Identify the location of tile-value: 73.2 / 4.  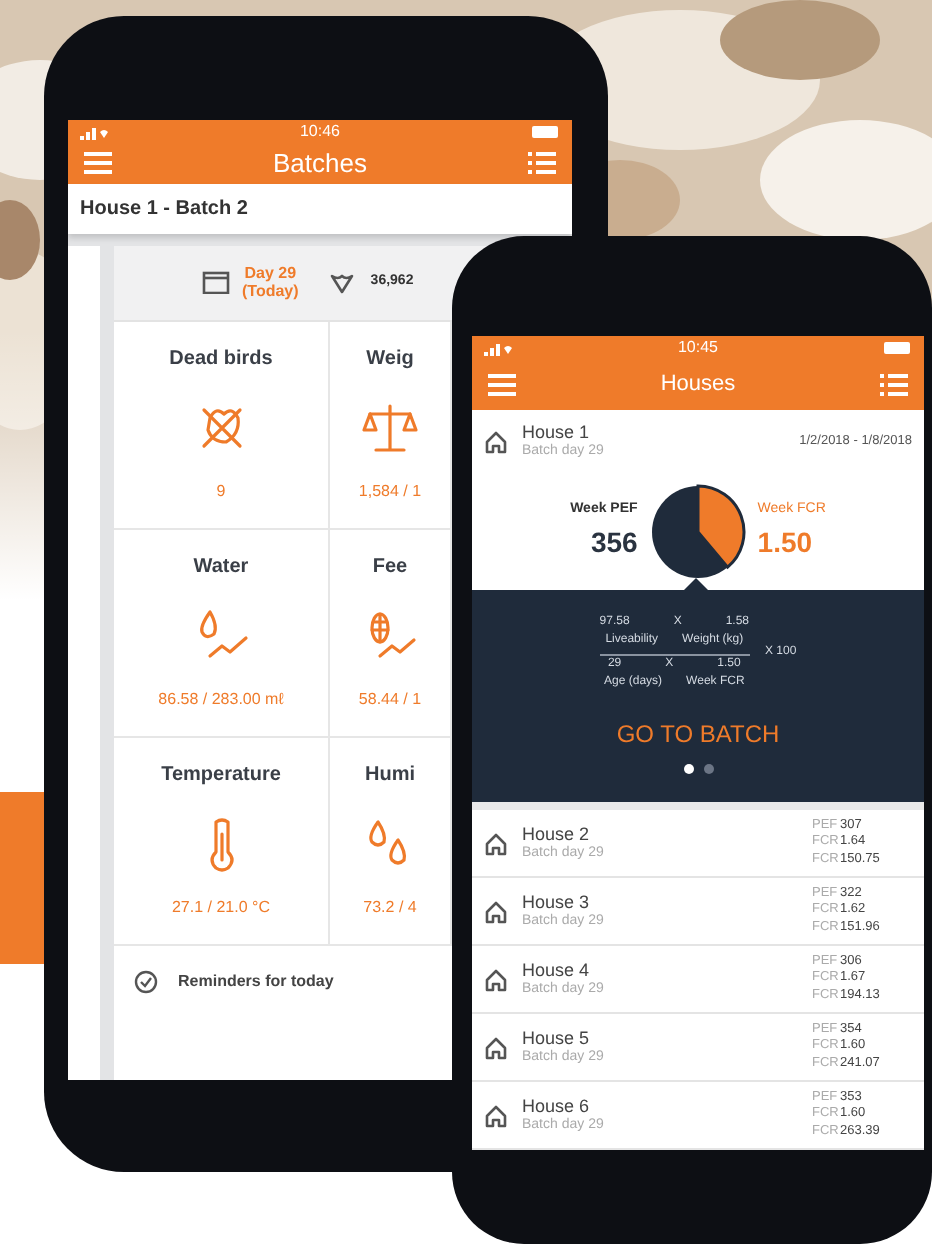
(390, 908).